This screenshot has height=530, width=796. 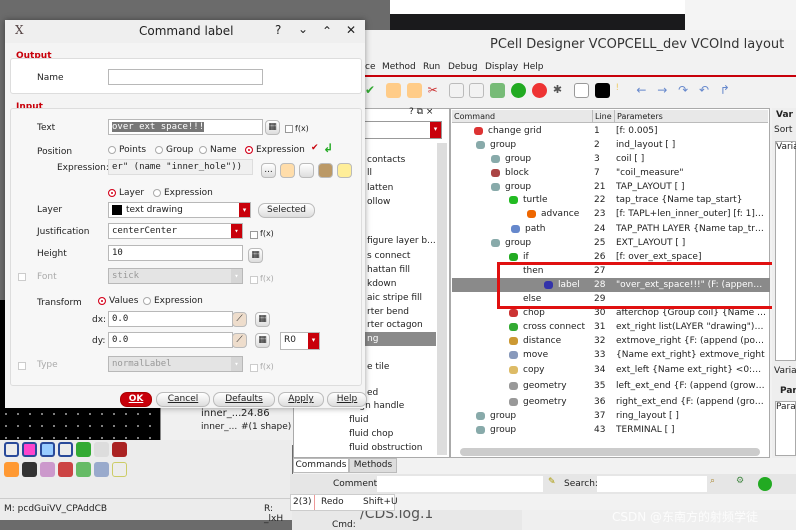 What do you see at coordinates (344, 170) in the screenshot?
I see `lightbulb-icon` at bounding box center [344, 170].